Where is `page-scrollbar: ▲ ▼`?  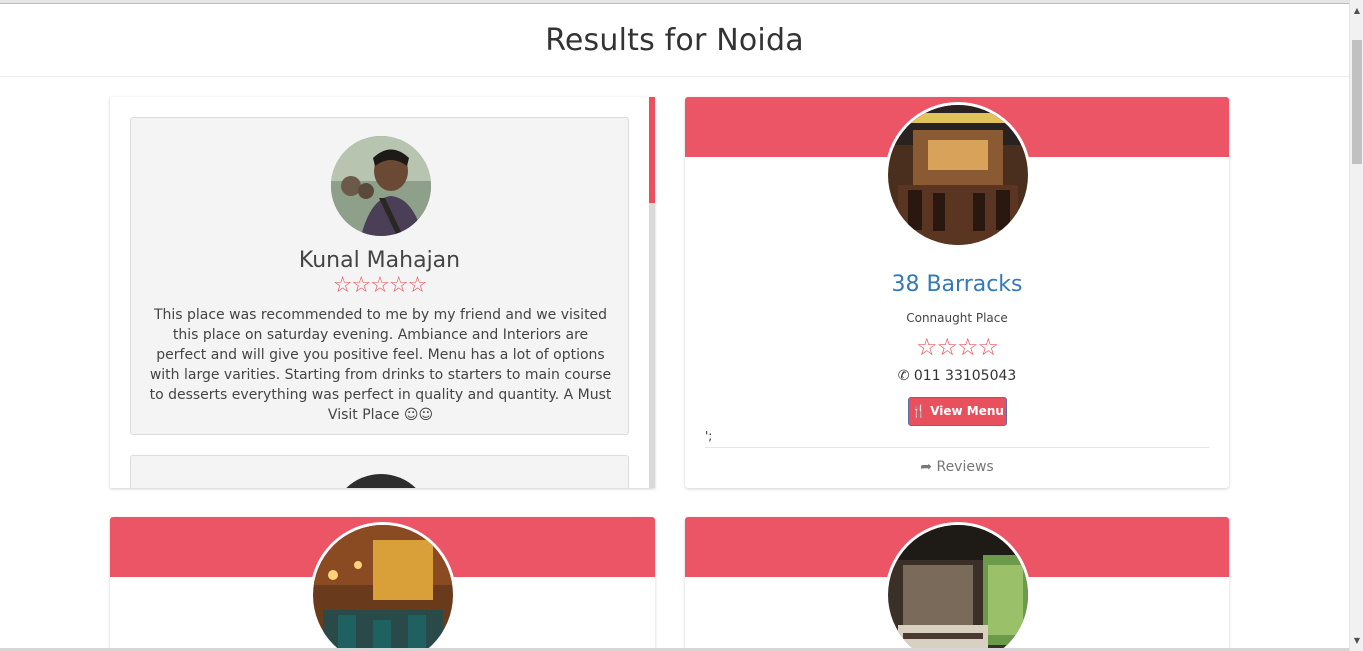 page-scrollbar: ▲ ▼ is located at coordinates (1356, 325).